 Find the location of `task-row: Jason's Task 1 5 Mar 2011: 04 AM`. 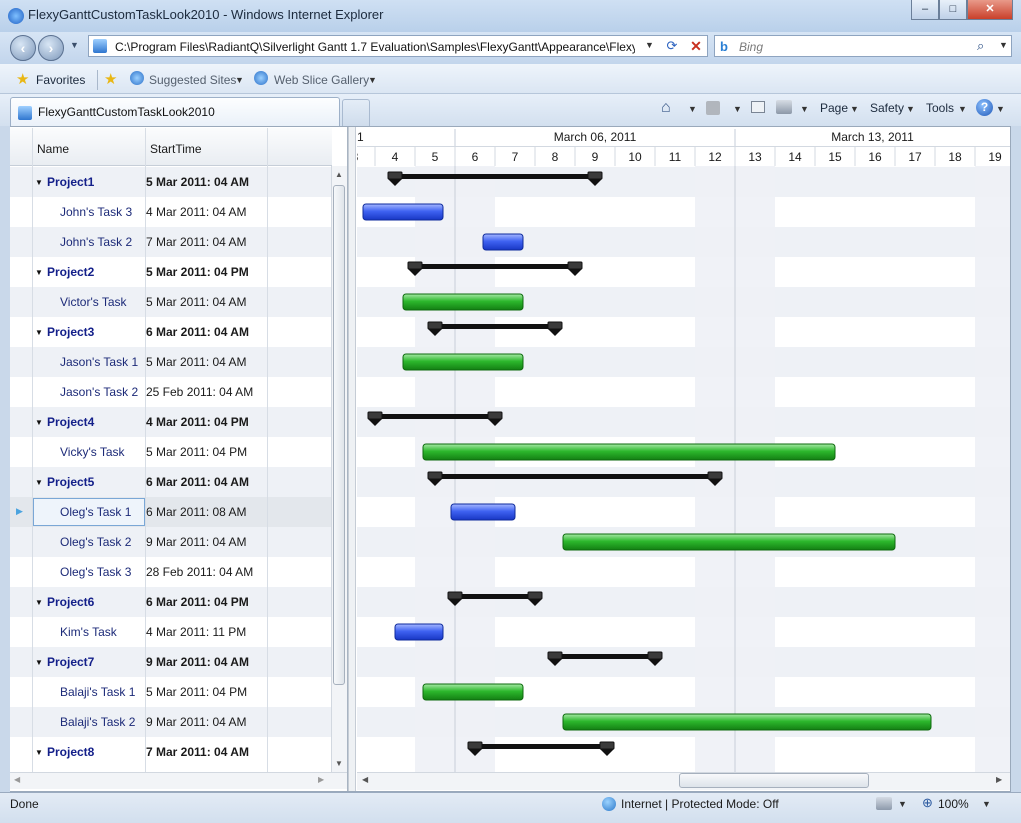

task-row: Jason's Task 1 5 Mar 2011: 04 AM is located at coordinates (171, 362).